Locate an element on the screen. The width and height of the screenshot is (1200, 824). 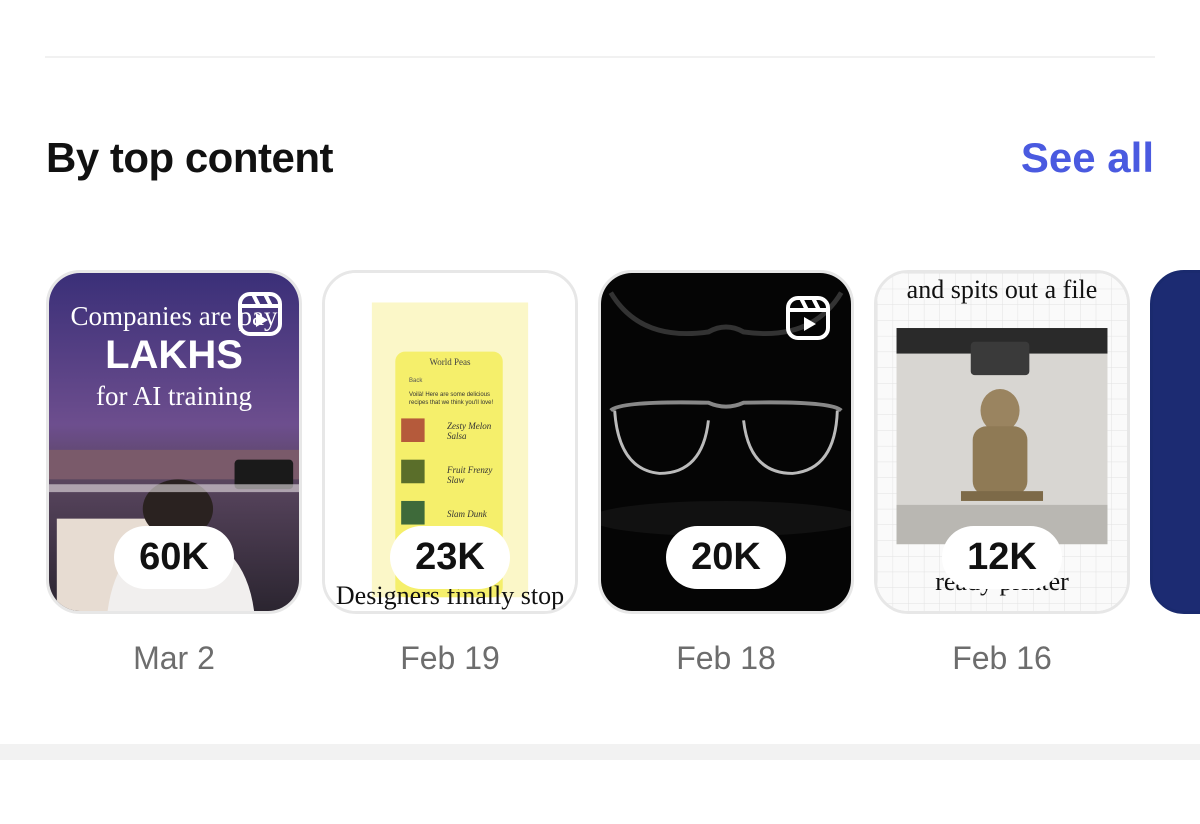
content-card-3: 20K is located at coordinates (726, 442).